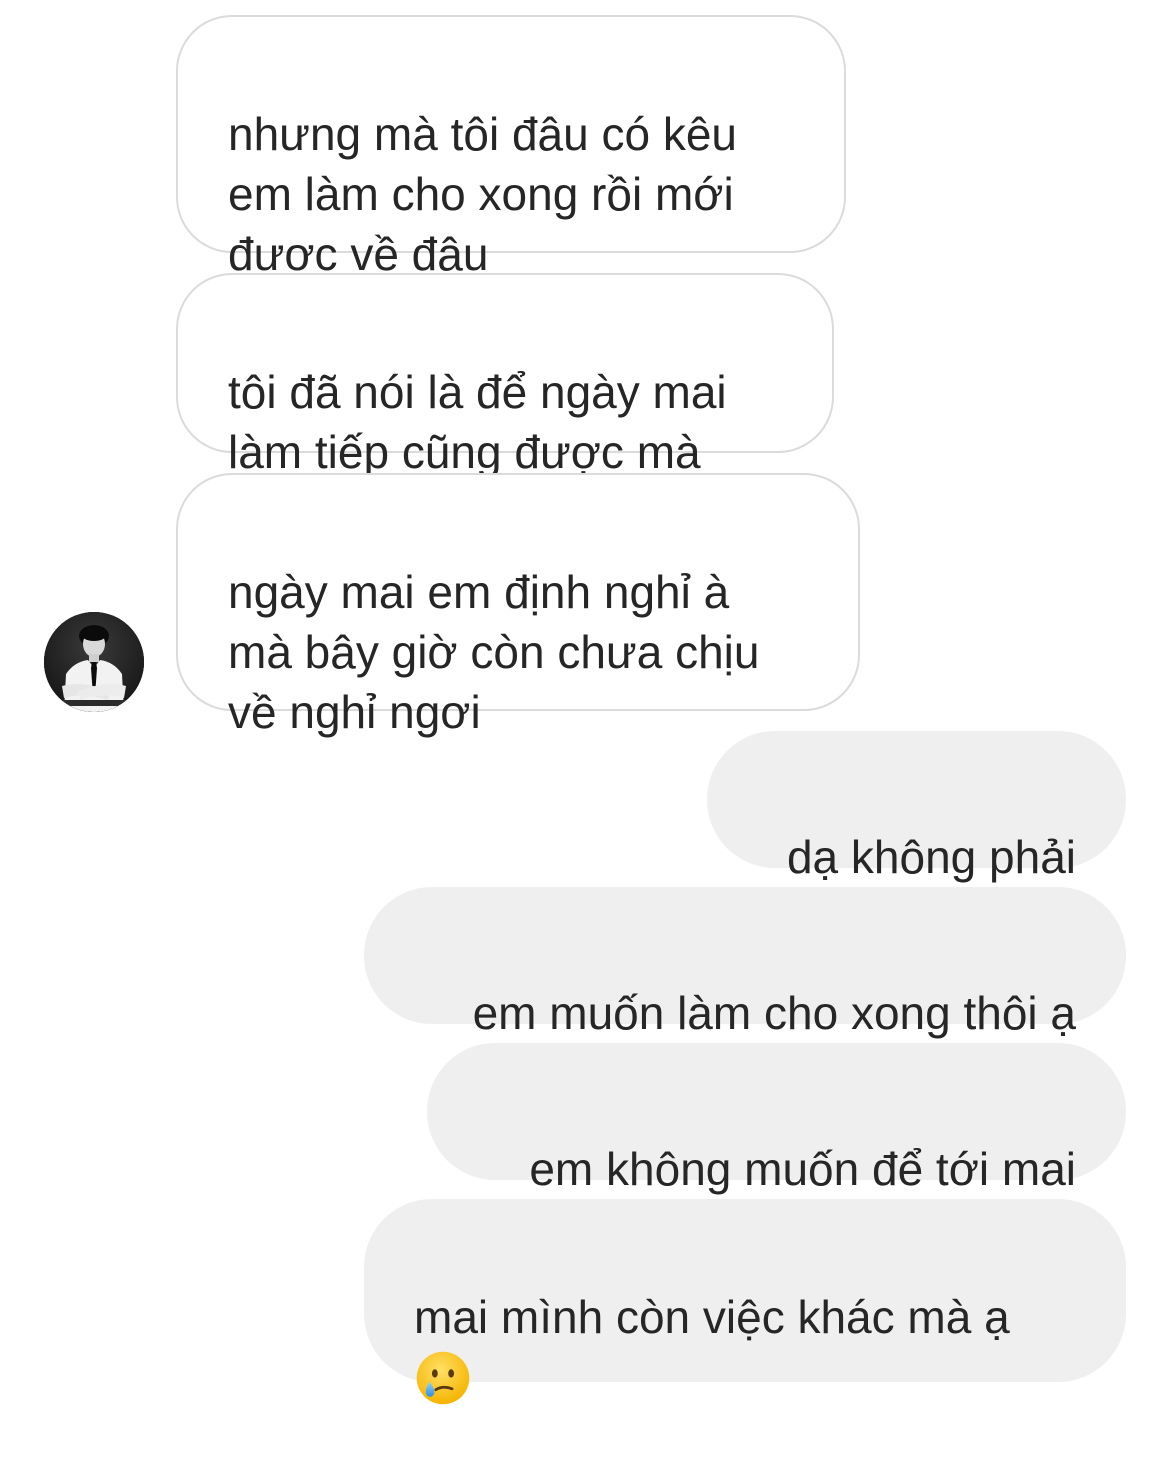 The height and width of the screenshot is (1467, 1170). I want to click on sender-avatar, so click(94, 662).